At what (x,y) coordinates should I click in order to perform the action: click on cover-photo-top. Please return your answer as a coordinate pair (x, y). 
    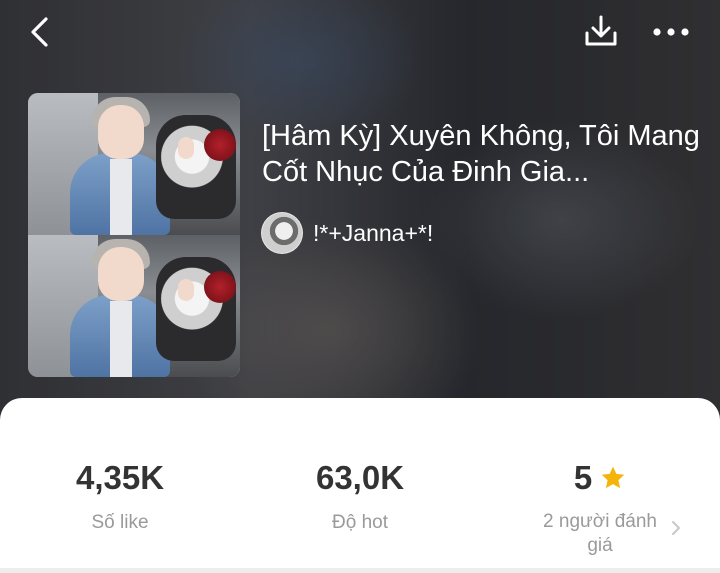
    Looking at the image, I should click on (134, 164).